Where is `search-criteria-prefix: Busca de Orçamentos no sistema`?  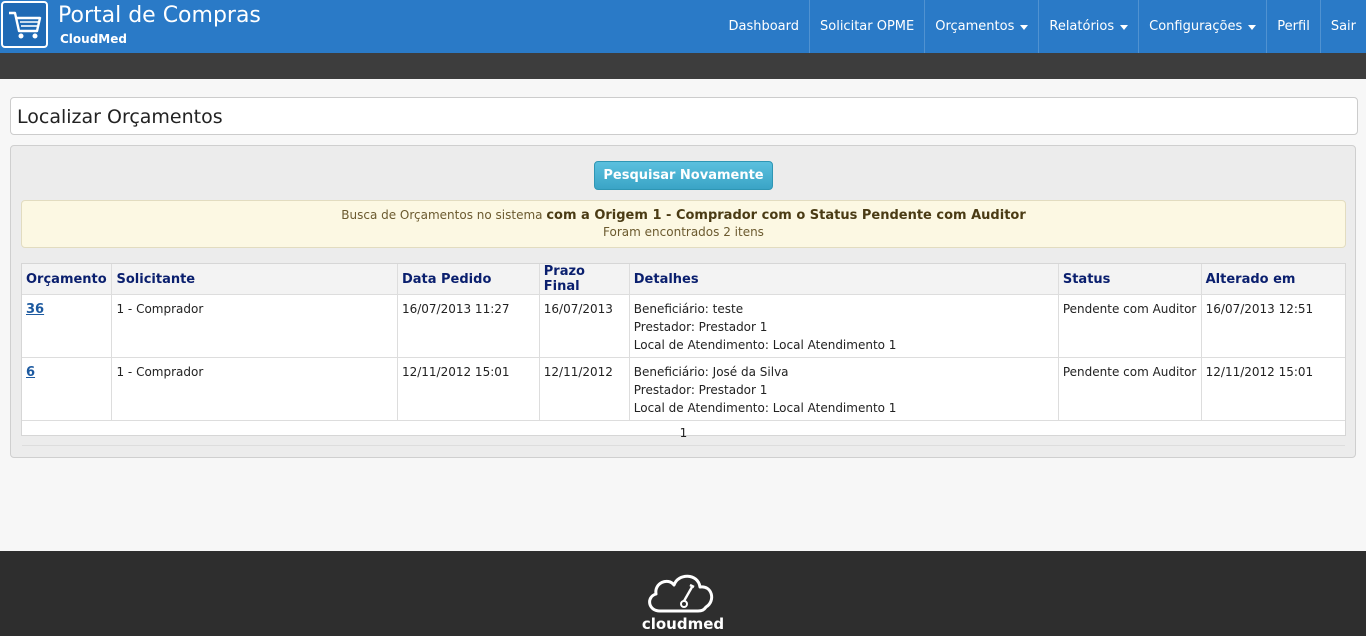 search-criteria-prefix: Busca de Orçamentos no sistema is located at coordinates (444, 215).